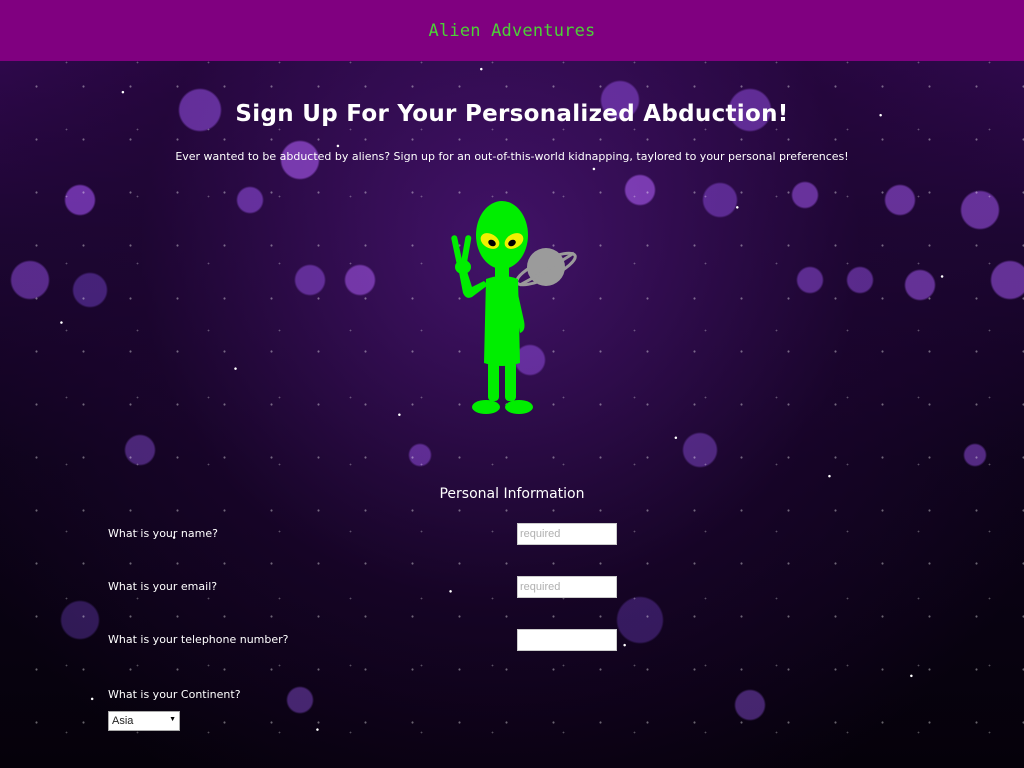 Image resolution: width=1024 pixels, height=768 pixels. I want to click on continent-selected-value: Asia, so click(123, 721).